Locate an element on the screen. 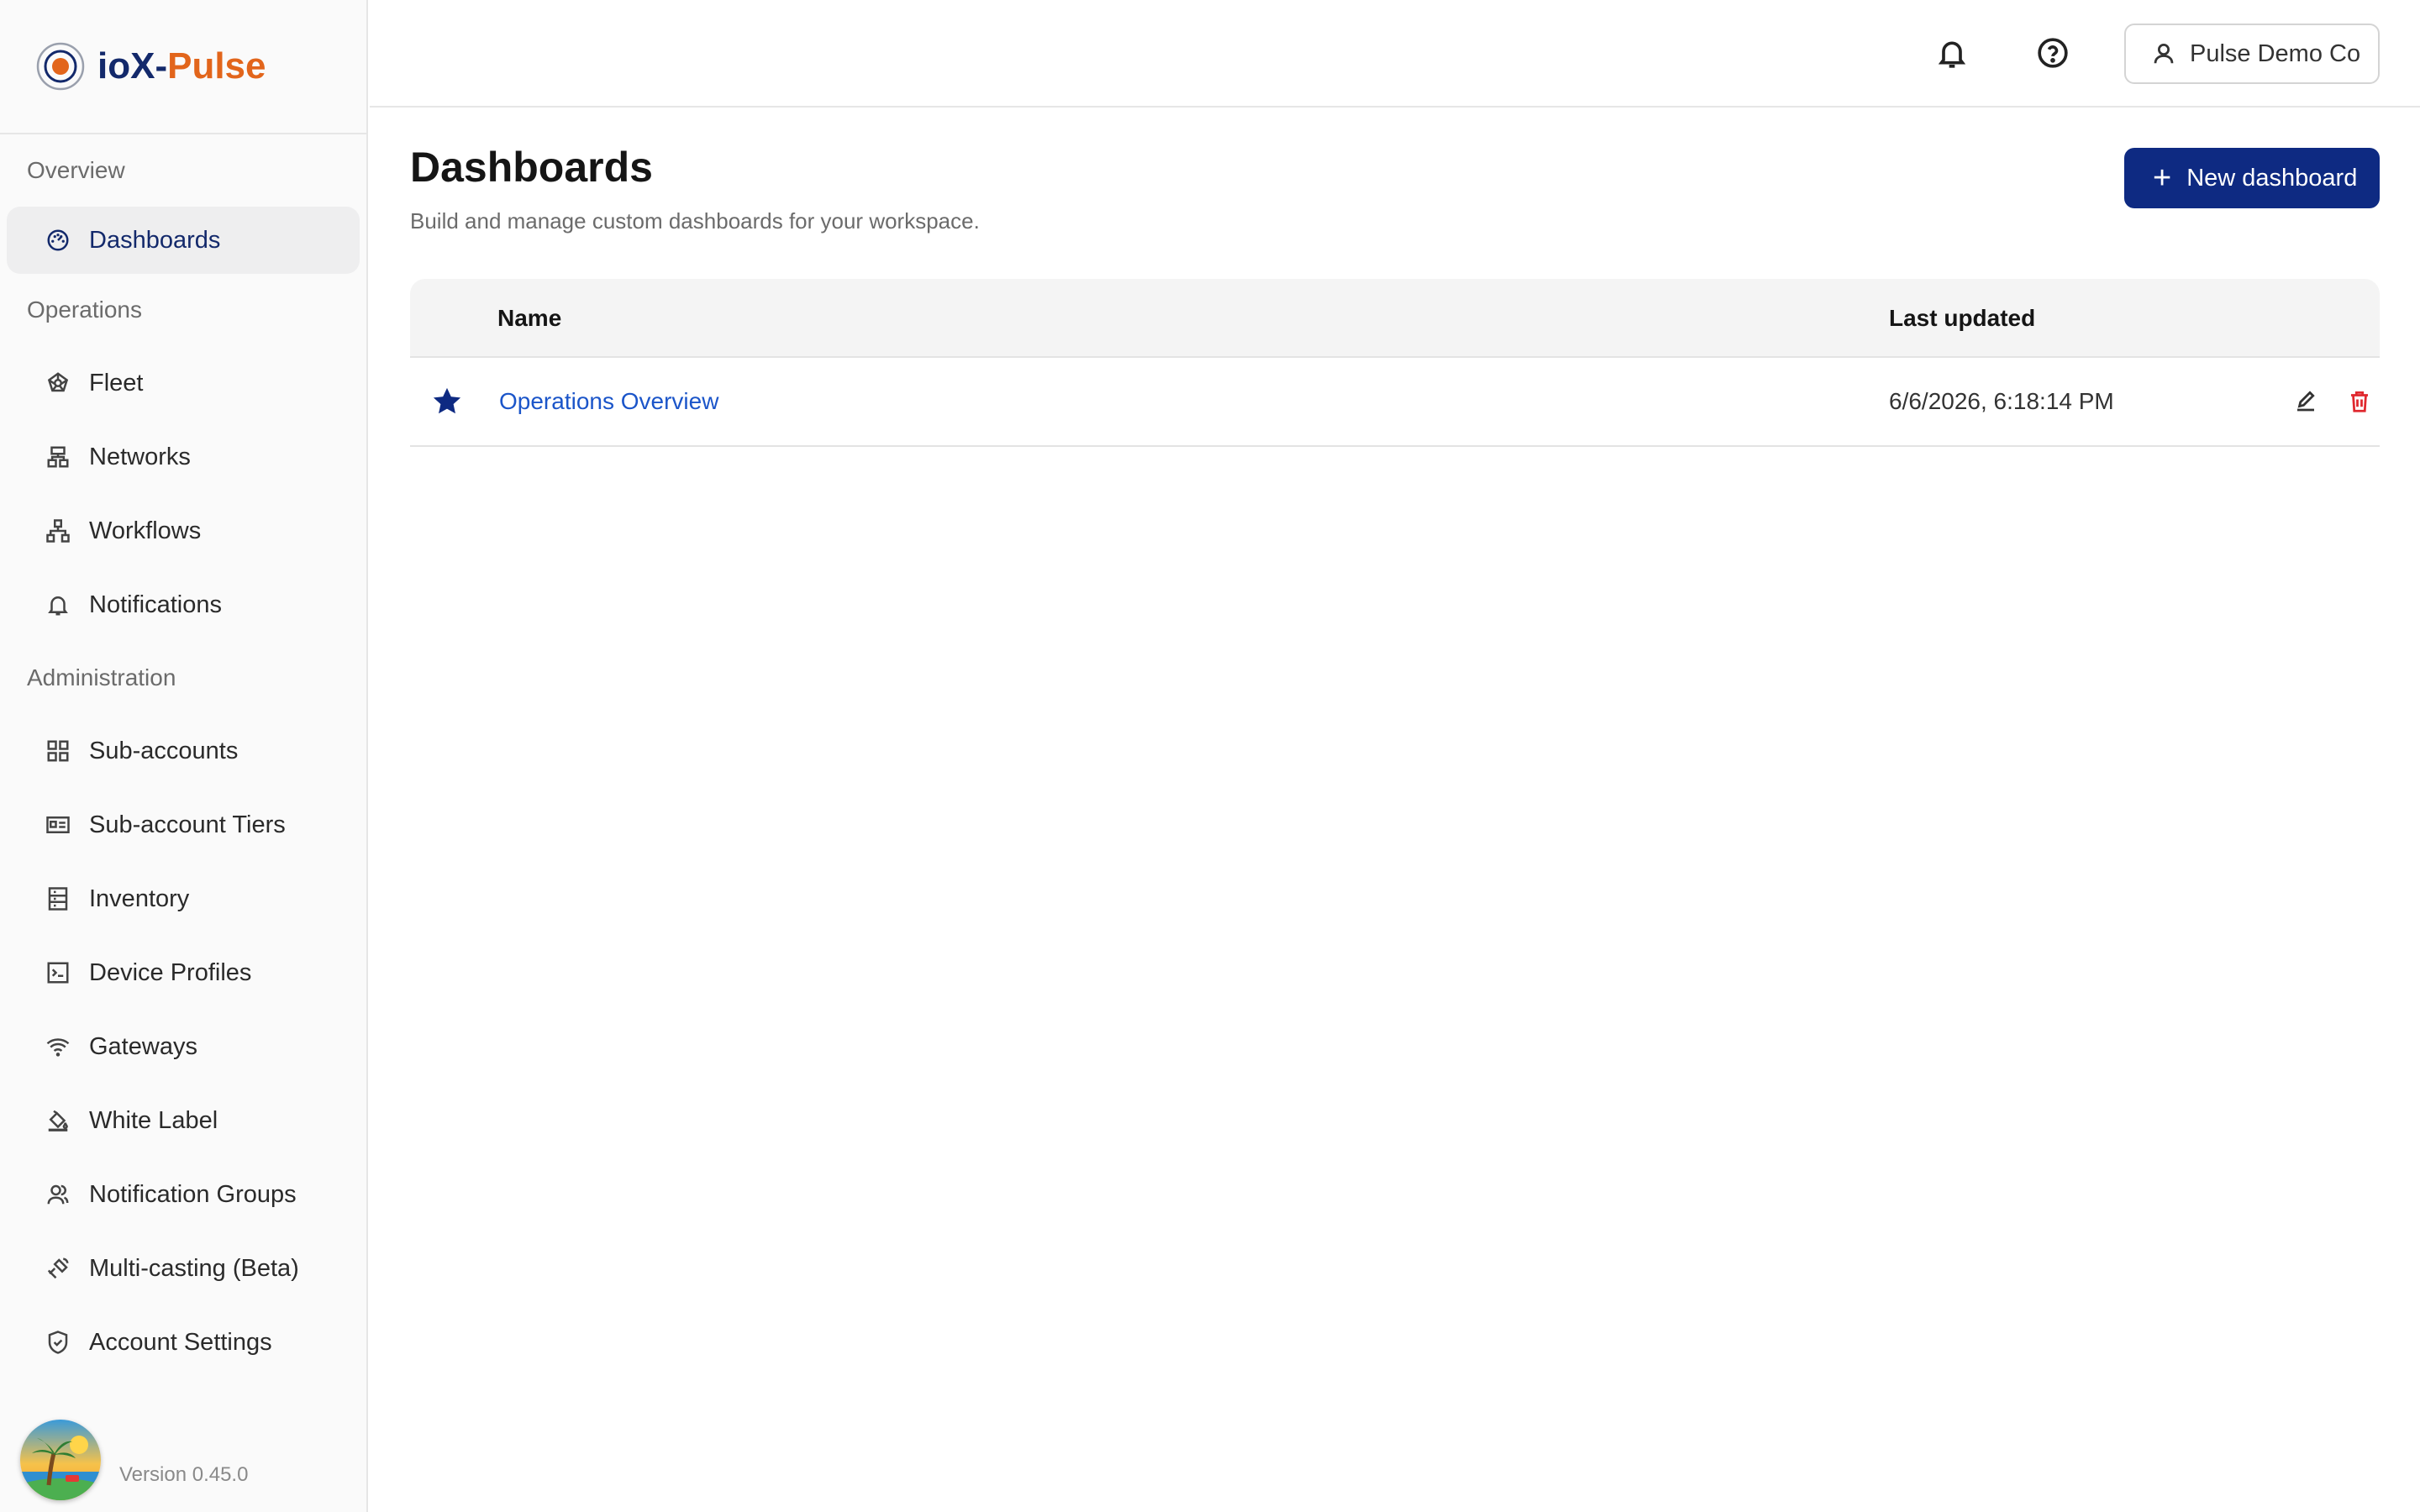 The width and height of the screenshot is (2420, 1512). star-icon is located at coordinates (447, 401).